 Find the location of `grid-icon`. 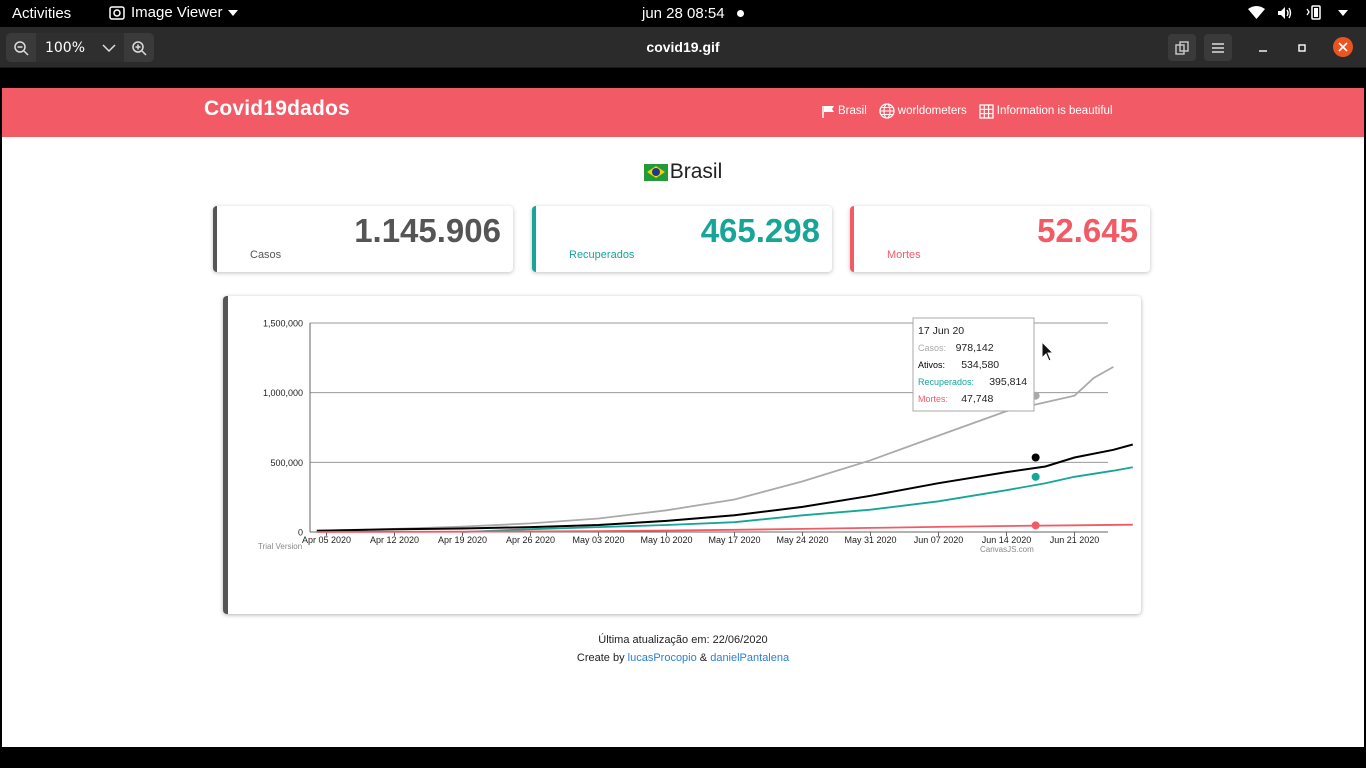

grid-icon is located at coordinates (986, 111).